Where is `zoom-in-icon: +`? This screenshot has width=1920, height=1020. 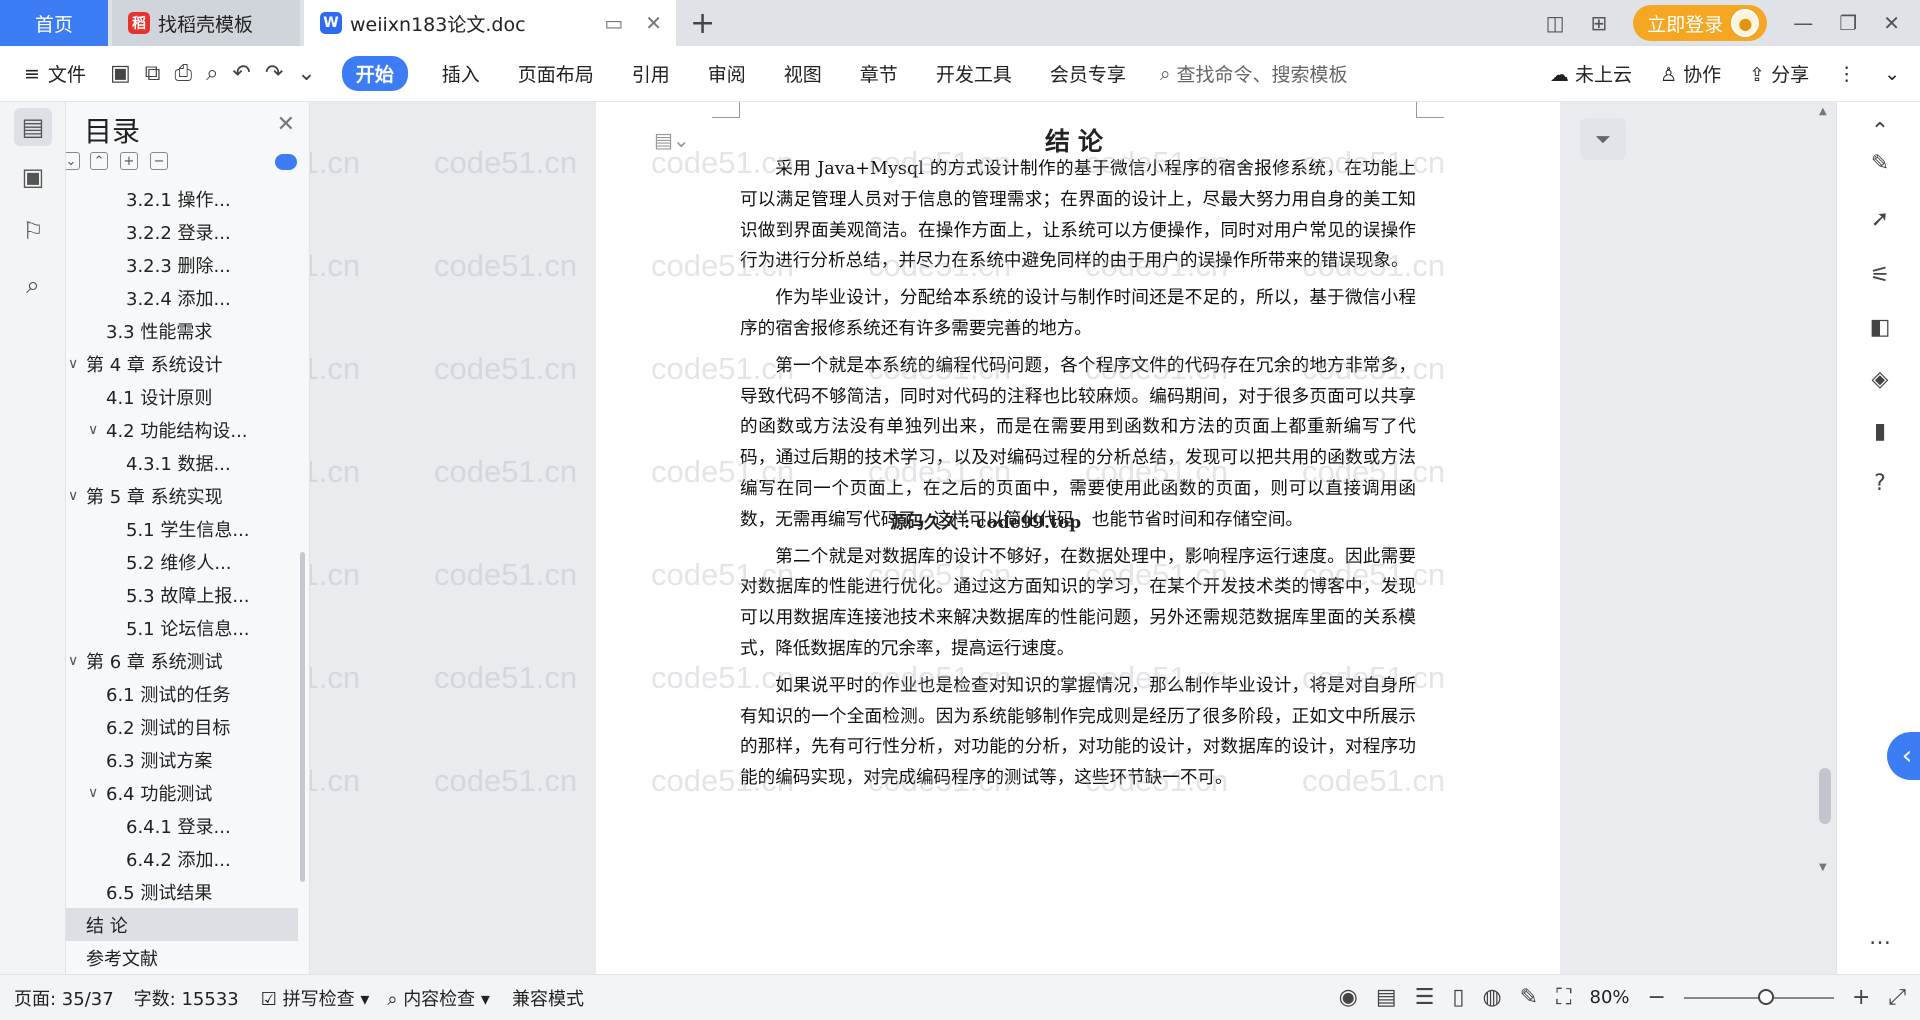
zoom-in-icon: + is located at coordinates (1861, 997).